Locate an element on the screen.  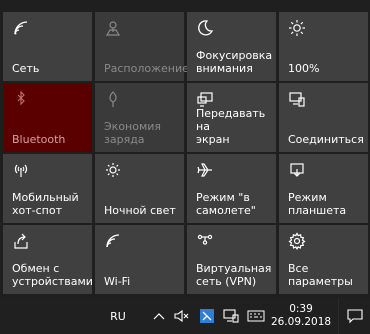
tile-label: Передавать на экран is located at coordinates (231, 126).